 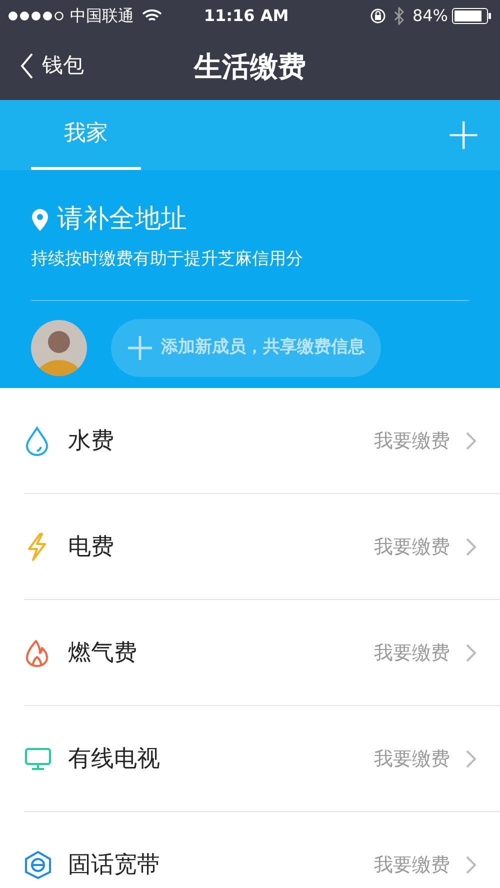 What do you see at coordinates (37, 653) in the screenshot?
I see `flame-icon` at bounding box center [37, 653].